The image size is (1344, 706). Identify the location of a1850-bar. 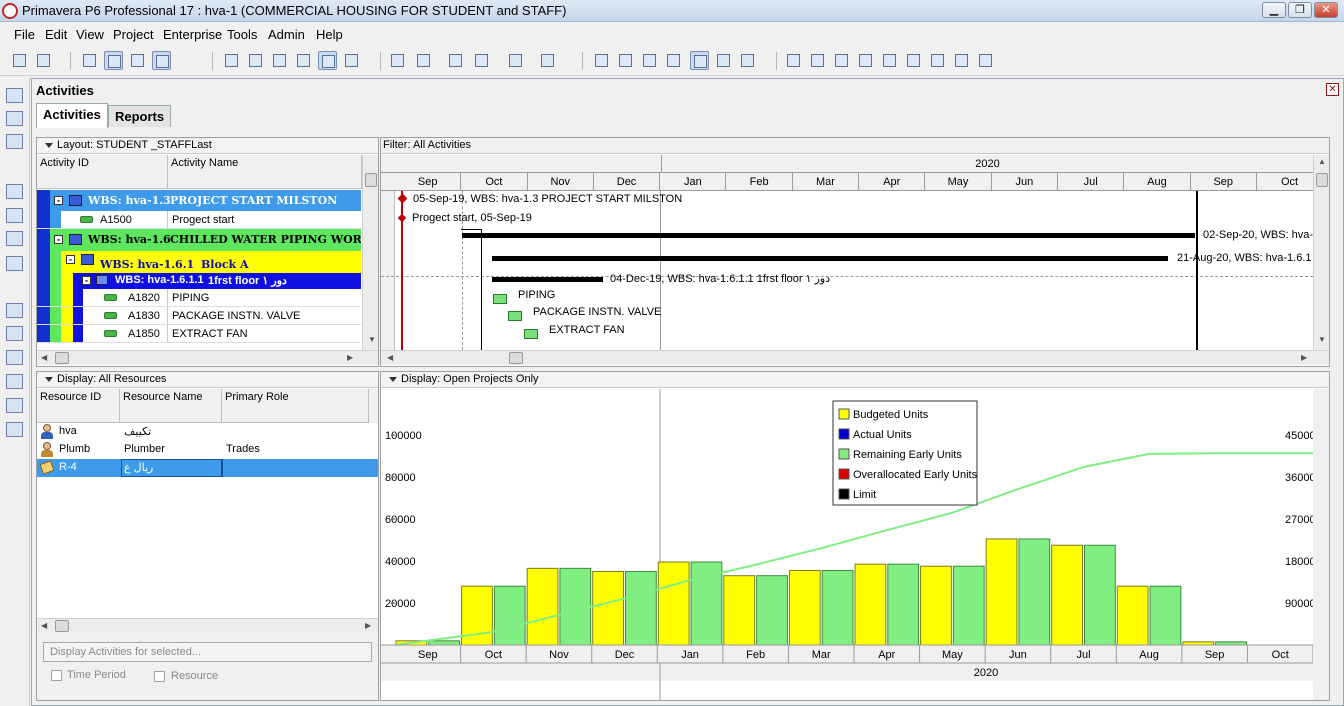
(531, 334).